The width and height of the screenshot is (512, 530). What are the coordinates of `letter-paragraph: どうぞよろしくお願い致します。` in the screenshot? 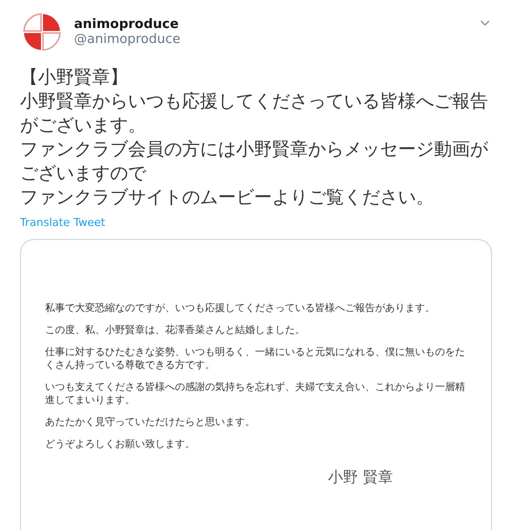 It's located at (120, 444).